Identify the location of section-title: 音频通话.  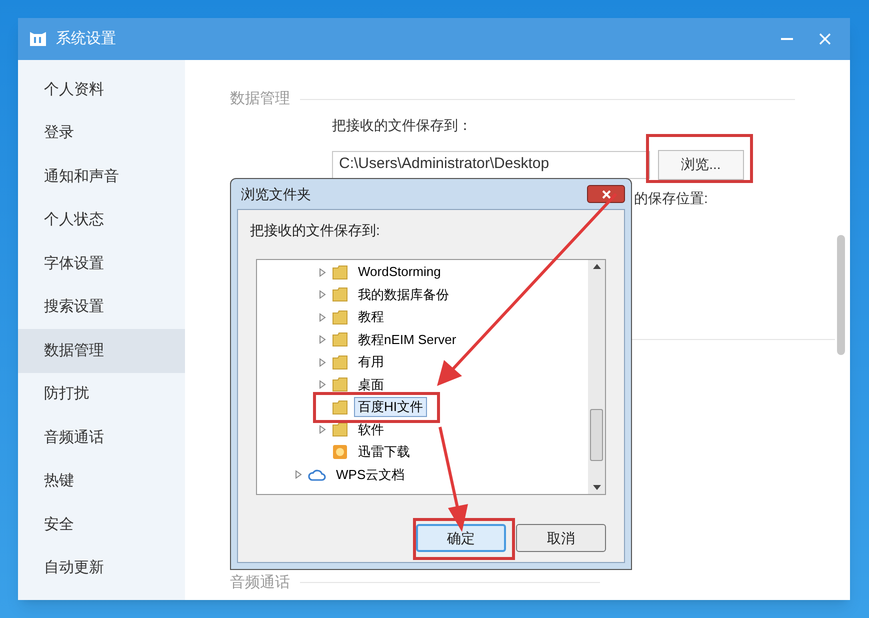
(260, 582).